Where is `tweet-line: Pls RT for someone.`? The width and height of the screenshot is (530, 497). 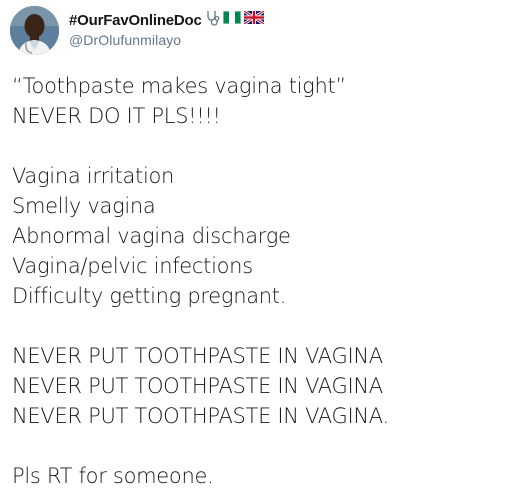 tweet-line: Pls RT for someone. is located at coordinates (113, 476).